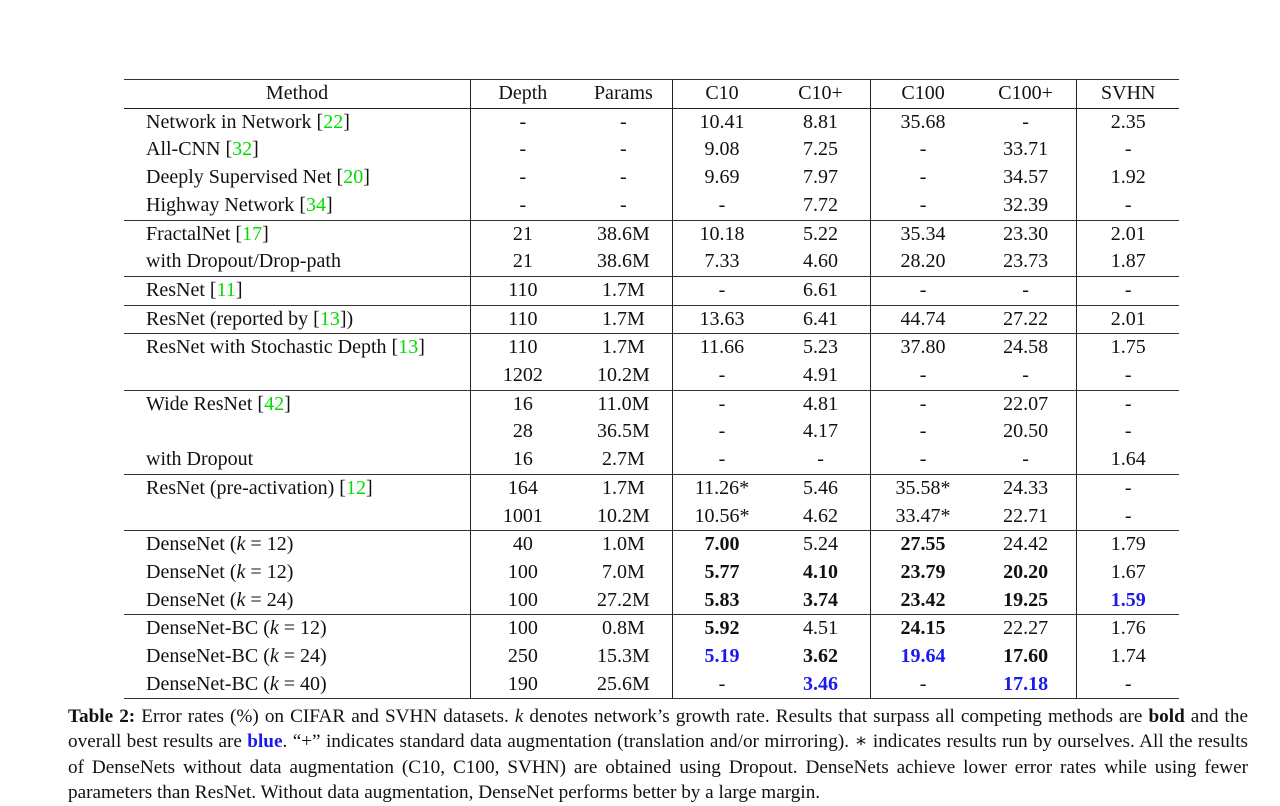  I want to click on method-name: DenseNet, so click(185, 544).